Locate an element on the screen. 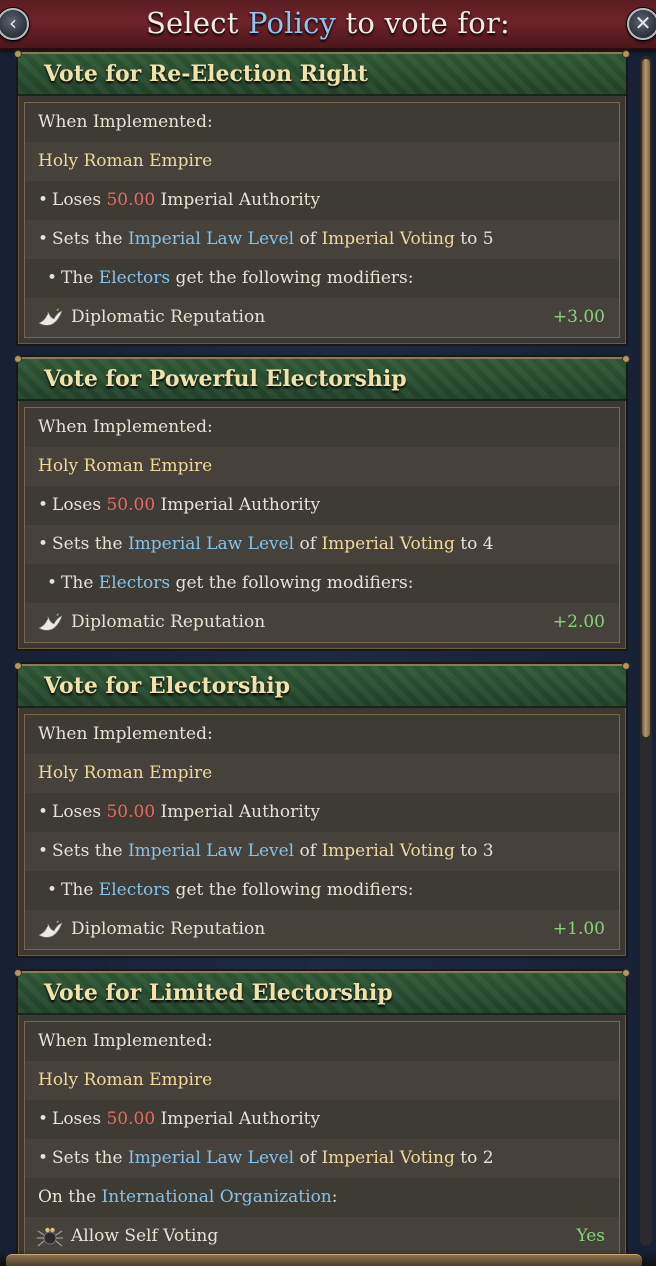  title-bar: ‹ Select Policy to vote for: ✕ is located at coordinates (328, 25).